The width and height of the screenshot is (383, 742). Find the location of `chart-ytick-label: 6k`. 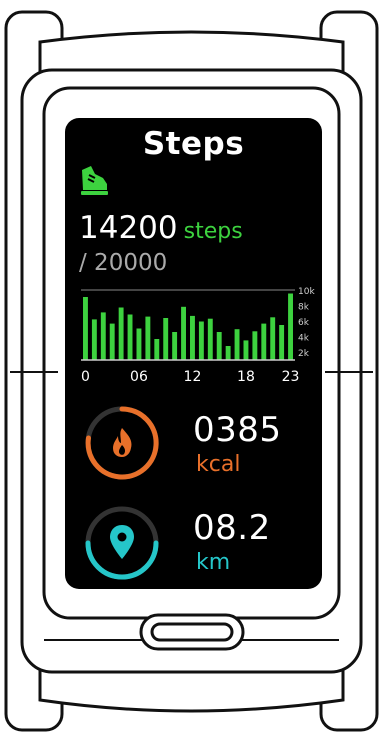

chart-ytick-label: 6k is located at coordinates (304, 323).